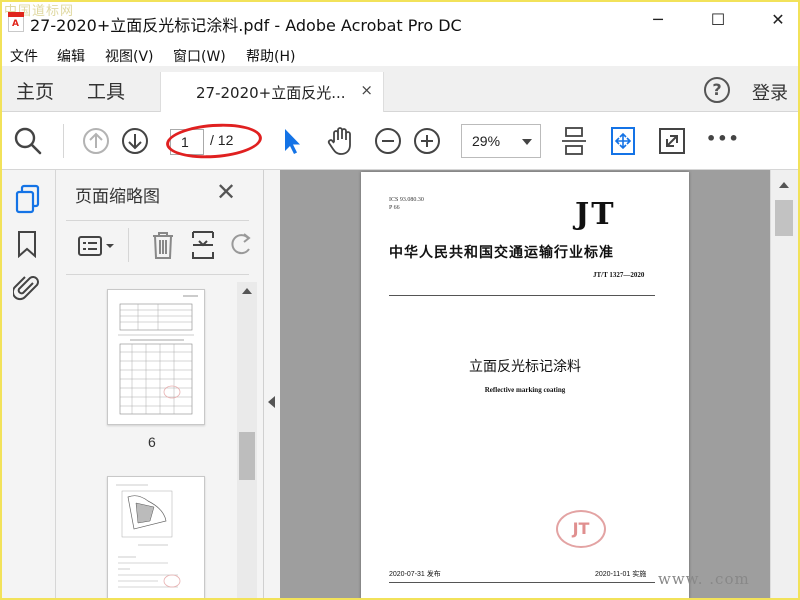 This screenshot has height=600, width=800. What do you see at coordinates (28, 199) in the screenshot?
I see `page-thumbnails-icon` at bounding box center [28, 199].